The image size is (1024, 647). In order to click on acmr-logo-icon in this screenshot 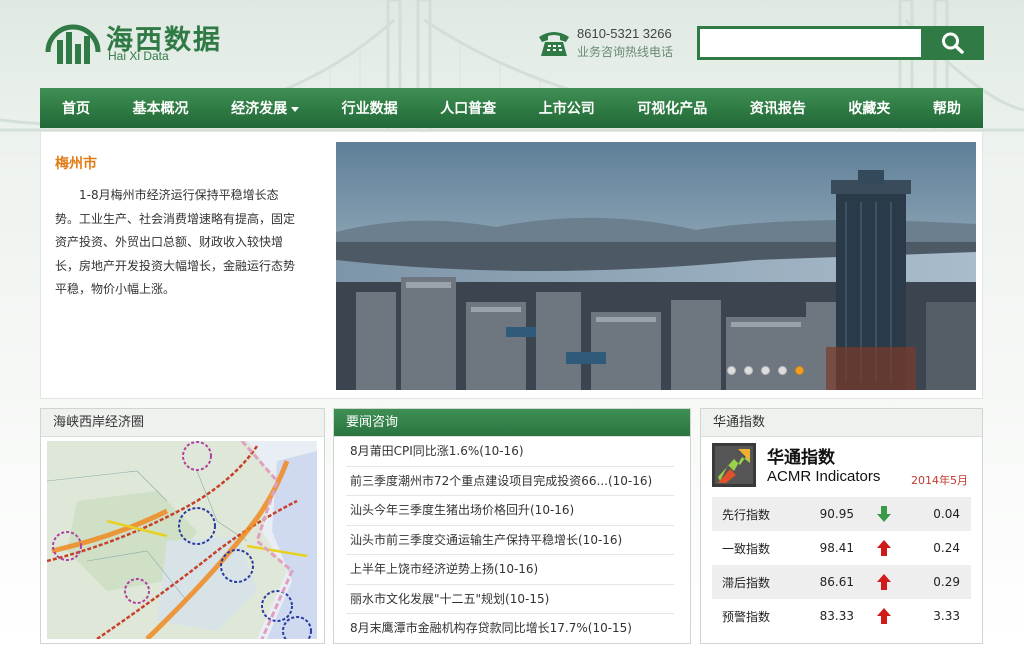, I will do `click(734, 465)`.